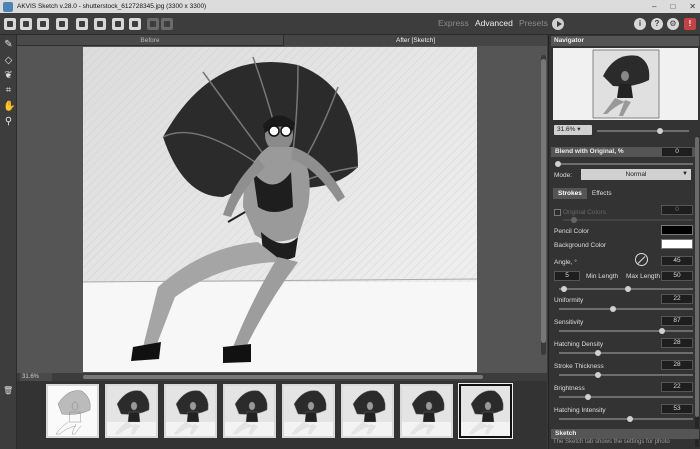  Describe the element at coordinates (10, 24) in the screenshot. I see `home-icon` at that location.